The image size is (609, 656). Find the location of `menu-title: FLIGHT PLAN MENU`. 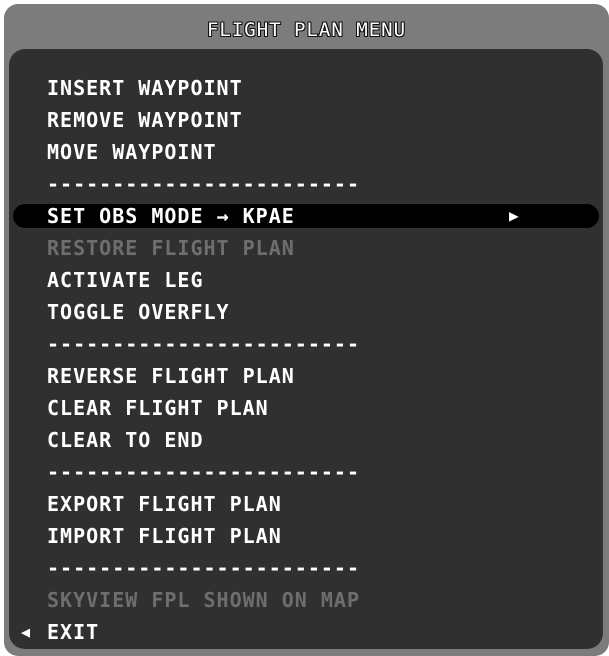

menu-title: FLIGHT PLAN MENU is located at coordinates (306, 30).